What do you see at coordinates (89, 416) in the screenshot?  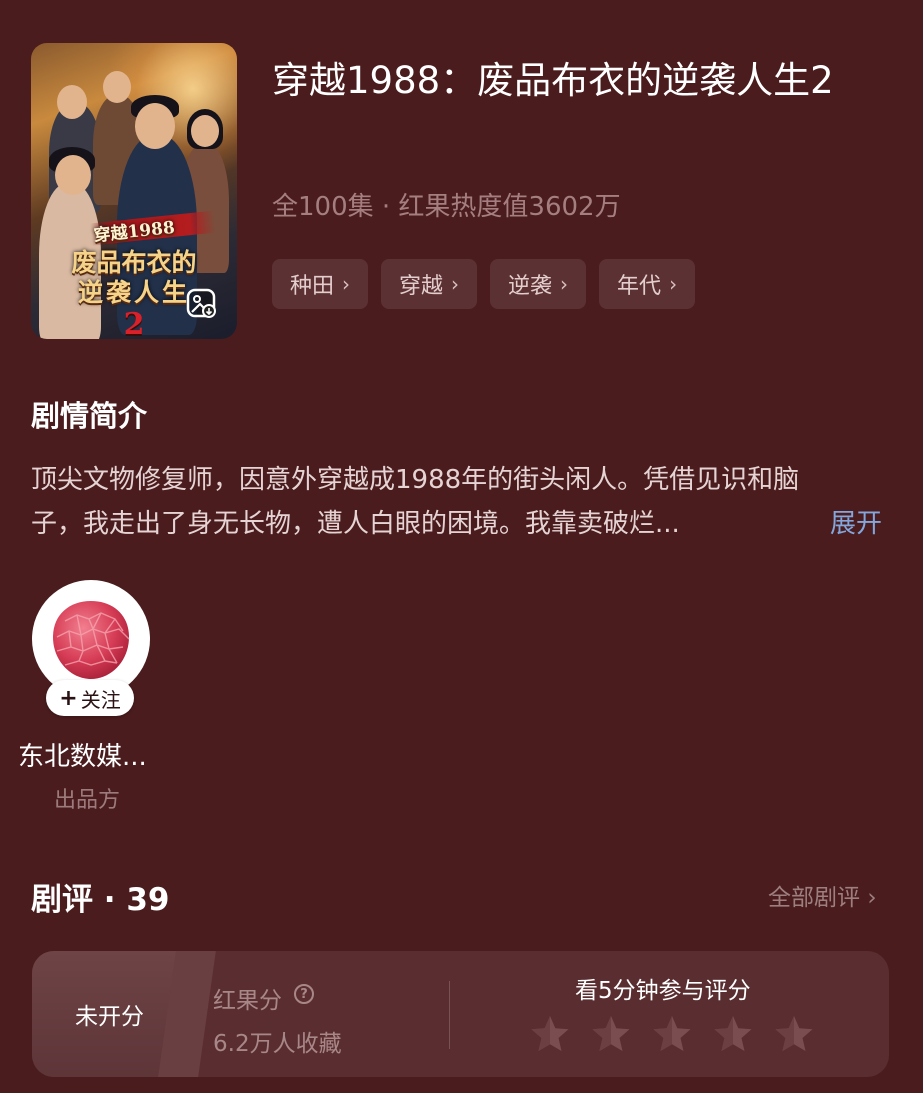 I see `synopsis-heading: 剧情简介` at bounding box center [89, 416].